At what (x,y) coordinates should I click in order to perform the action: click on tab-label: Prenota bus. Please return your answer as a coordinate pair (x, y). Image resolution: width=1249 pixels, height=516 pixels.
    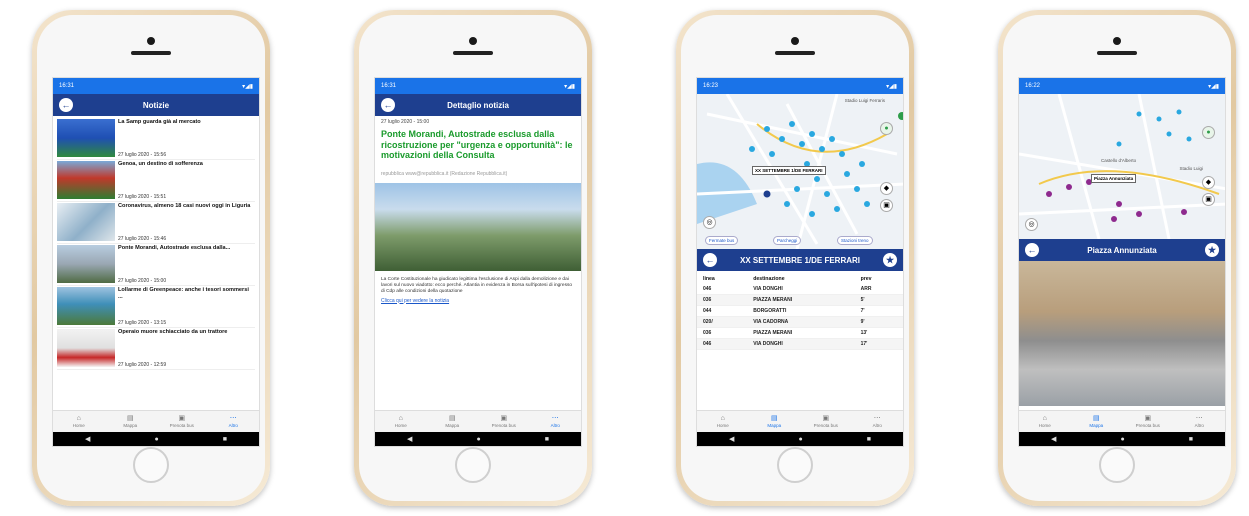
    Looking at the image, I should click on (503, 425).